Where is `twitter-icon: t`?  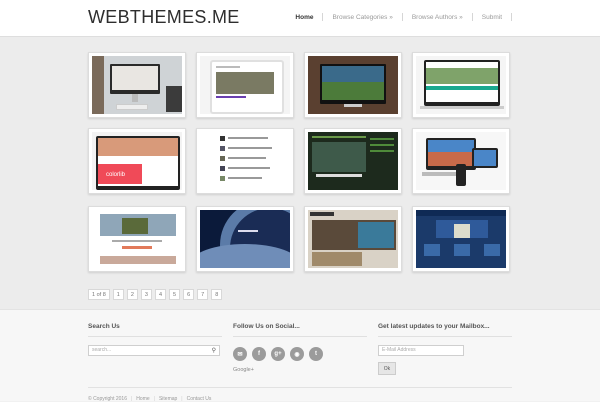 twitter-icon: t is located at coordinates (316, 354).